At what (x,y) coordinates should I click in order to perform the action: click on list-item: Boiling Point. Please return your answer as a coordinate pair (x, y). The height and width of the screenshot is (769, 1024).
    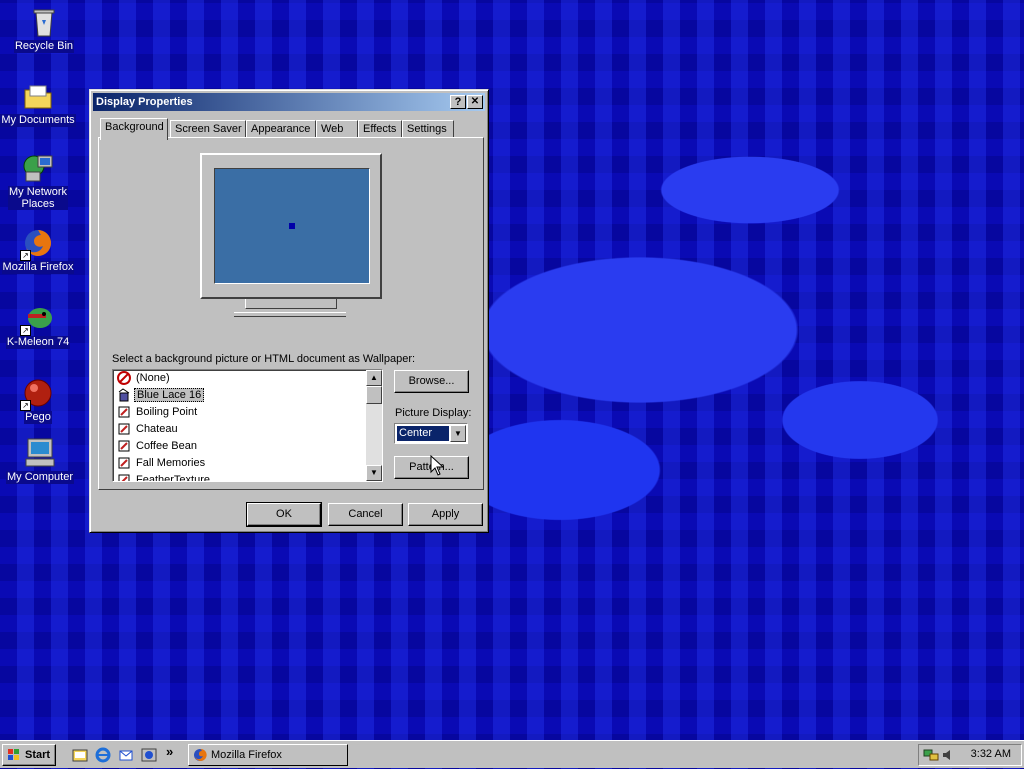
    Looking at the image, I should click on (247, 412).